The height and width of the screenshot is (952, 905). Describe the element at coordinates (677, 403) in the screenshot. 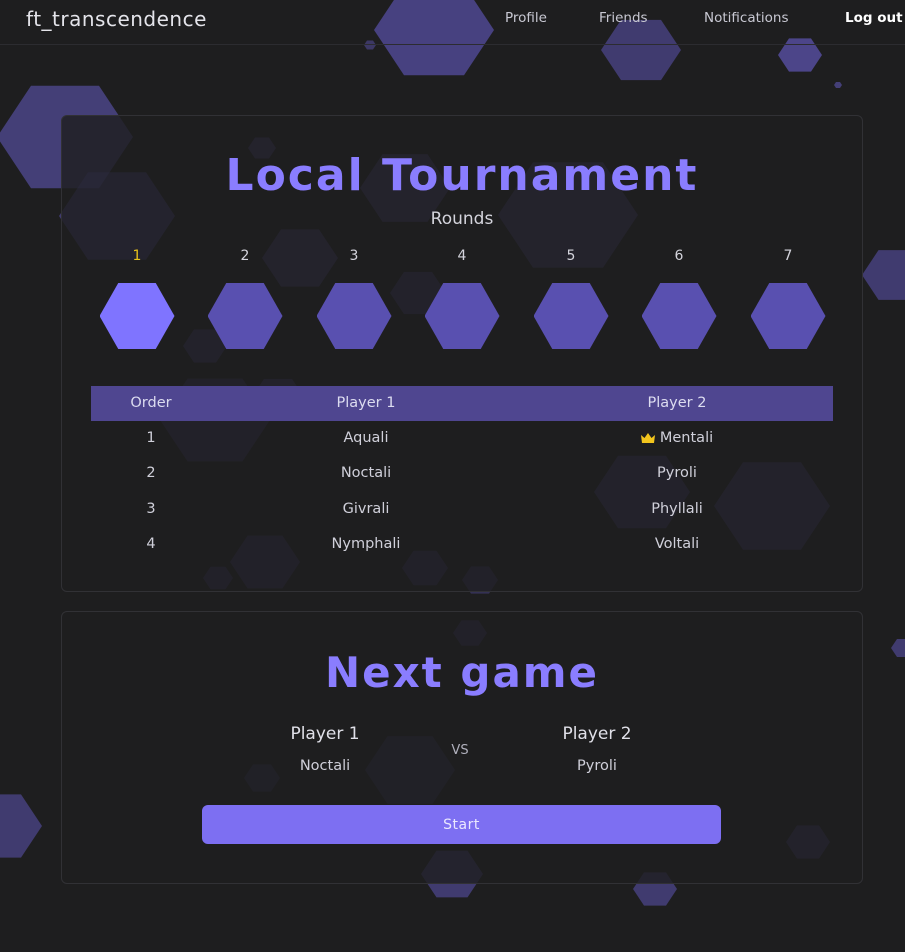

I see `column-header-player2: Player 2` at that location.